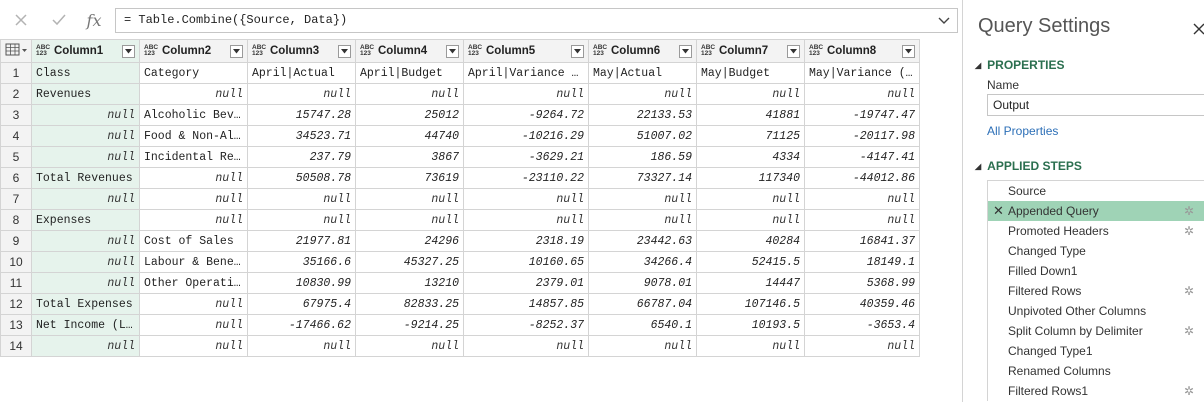 The width and height of the screenshot is (1204, 402). Describe the element at coordinates (750, 136) in the screenshot. I see `table-cell: 71125` at that location.